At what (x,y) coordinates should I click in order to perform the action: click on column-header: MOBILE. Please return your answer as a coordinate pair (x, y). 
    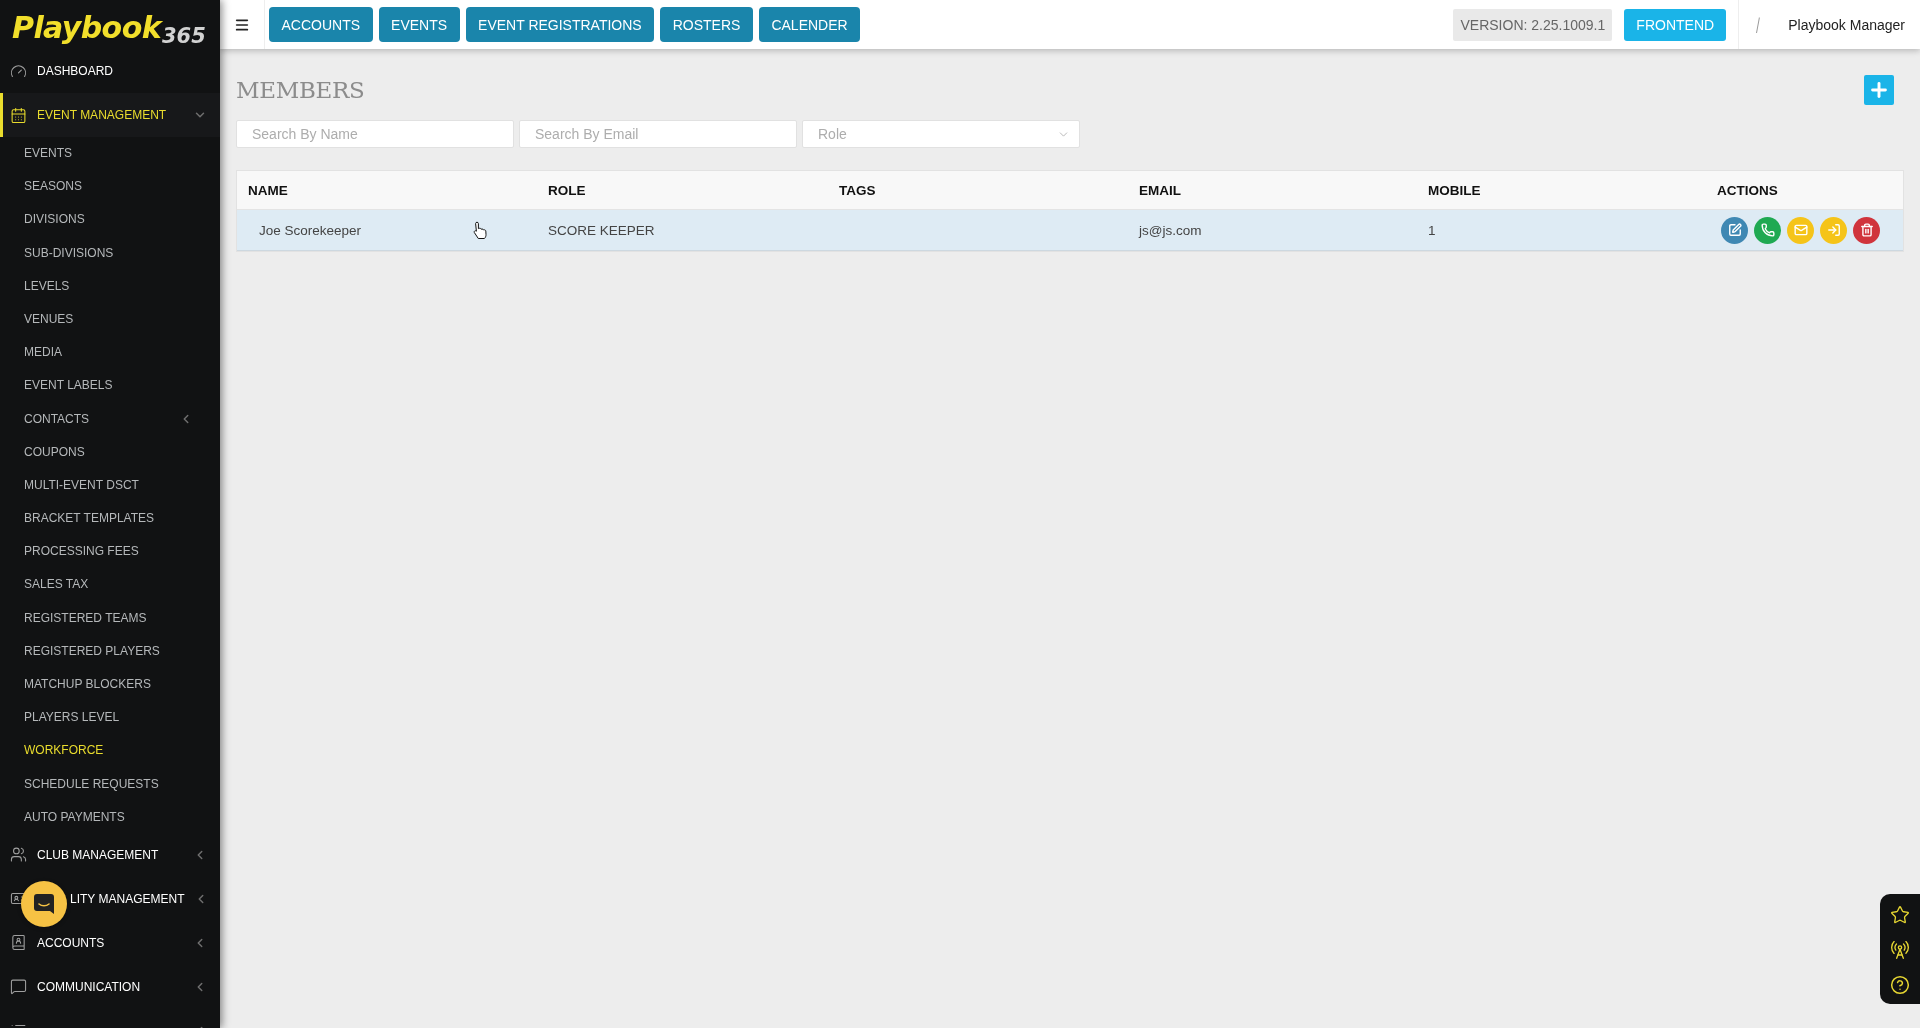
    Looking at the image, I should click on (1454, 190).